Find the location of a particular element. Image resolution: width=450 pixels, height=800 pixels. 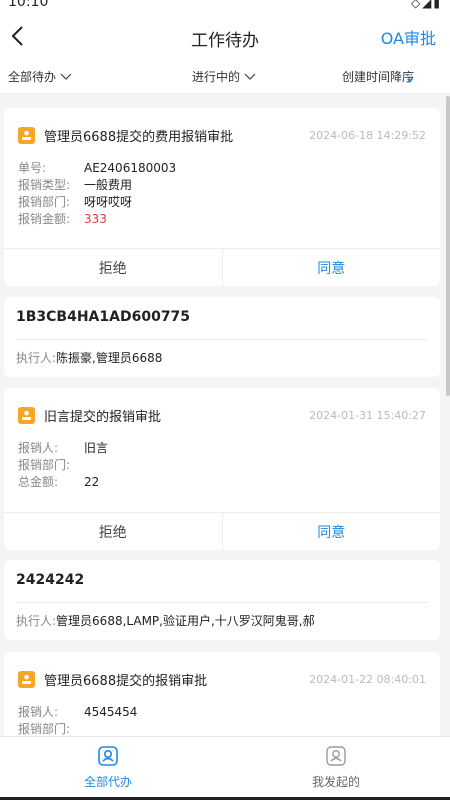

card-time: 2024-01-22 08:40:01 is located at coordinates (367, 679).